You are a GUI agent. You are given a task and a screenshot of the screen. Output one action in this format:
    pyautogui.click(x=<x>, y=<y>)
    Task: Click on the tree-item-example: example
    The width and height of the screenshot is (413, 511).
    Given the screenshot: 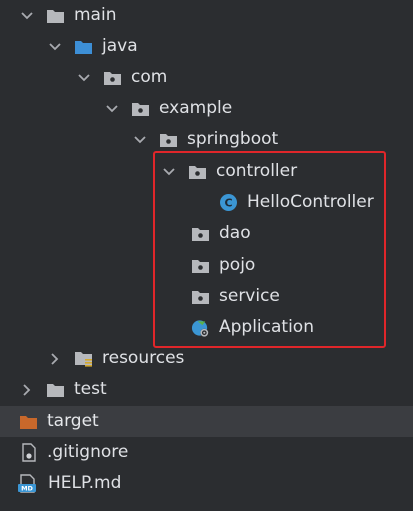 What is the action you would take?
    pyautogui.click(x=206, y=108)
    